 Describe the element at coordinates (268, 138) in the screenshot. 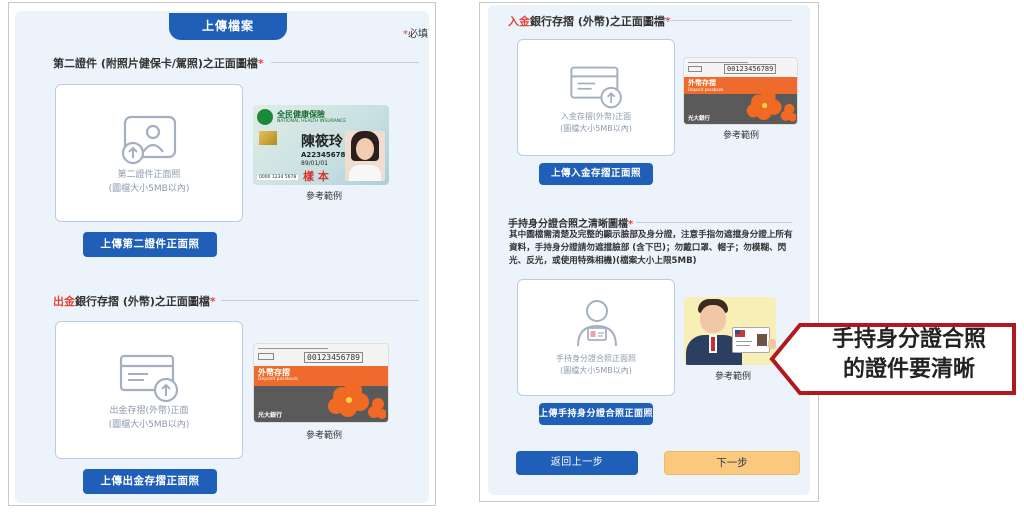

I see `chip-icon` at that location.